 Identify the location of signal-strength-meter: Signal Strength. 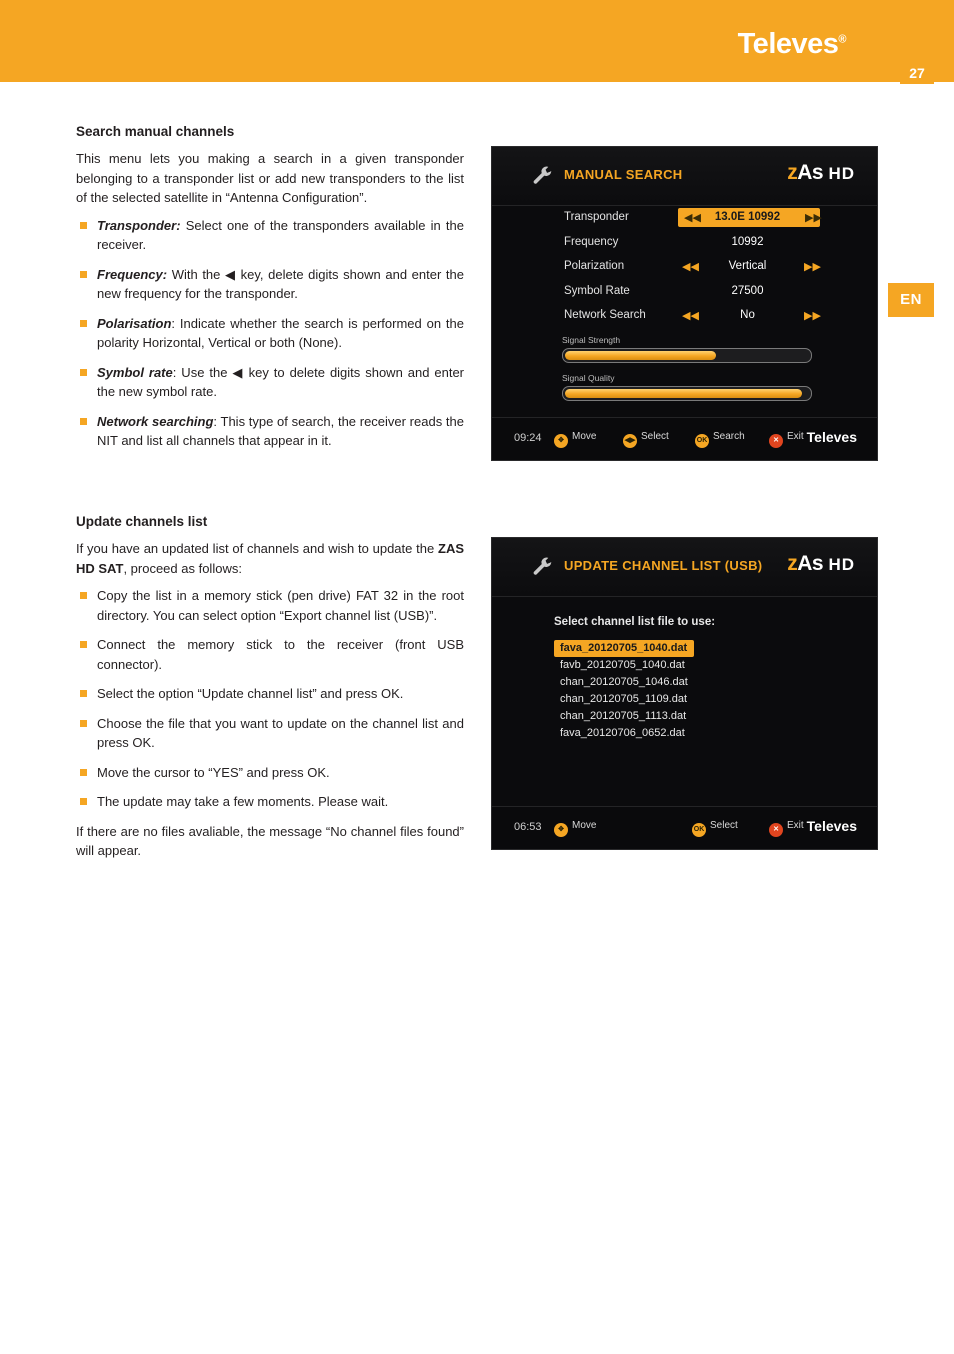
(687, 349).